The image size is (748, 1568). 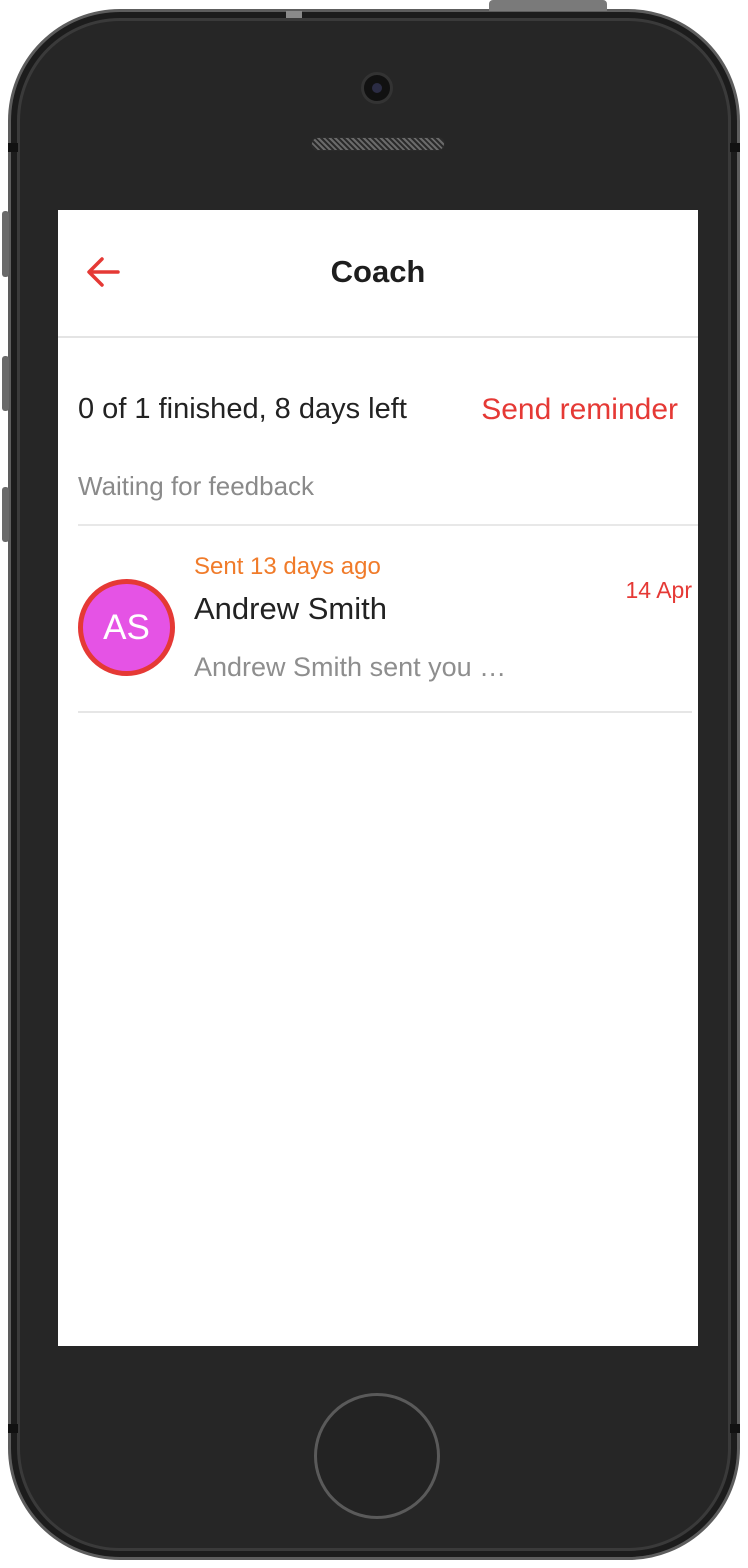 I want to click on power-button, so click(x=548, y=5).